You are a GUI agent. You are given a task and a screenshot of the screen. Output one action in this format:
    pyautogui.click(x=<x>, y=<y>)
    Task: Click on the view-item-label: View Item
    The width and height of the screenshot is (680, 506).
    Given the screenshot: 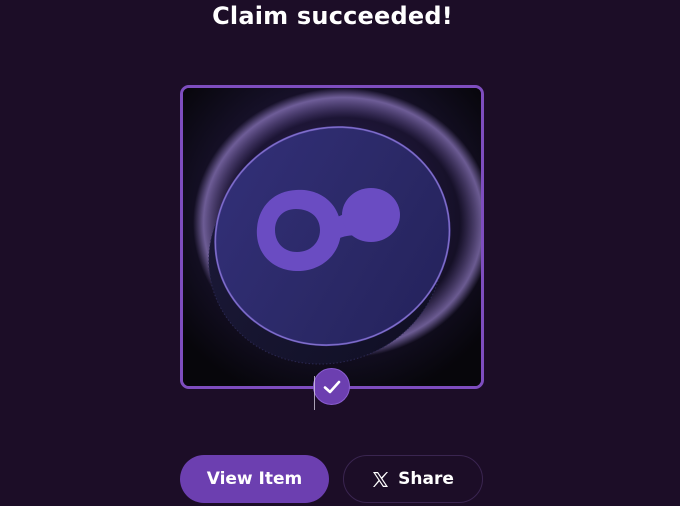 What is the action you would take?
    pyautogui.click(x=254, y=479)
    